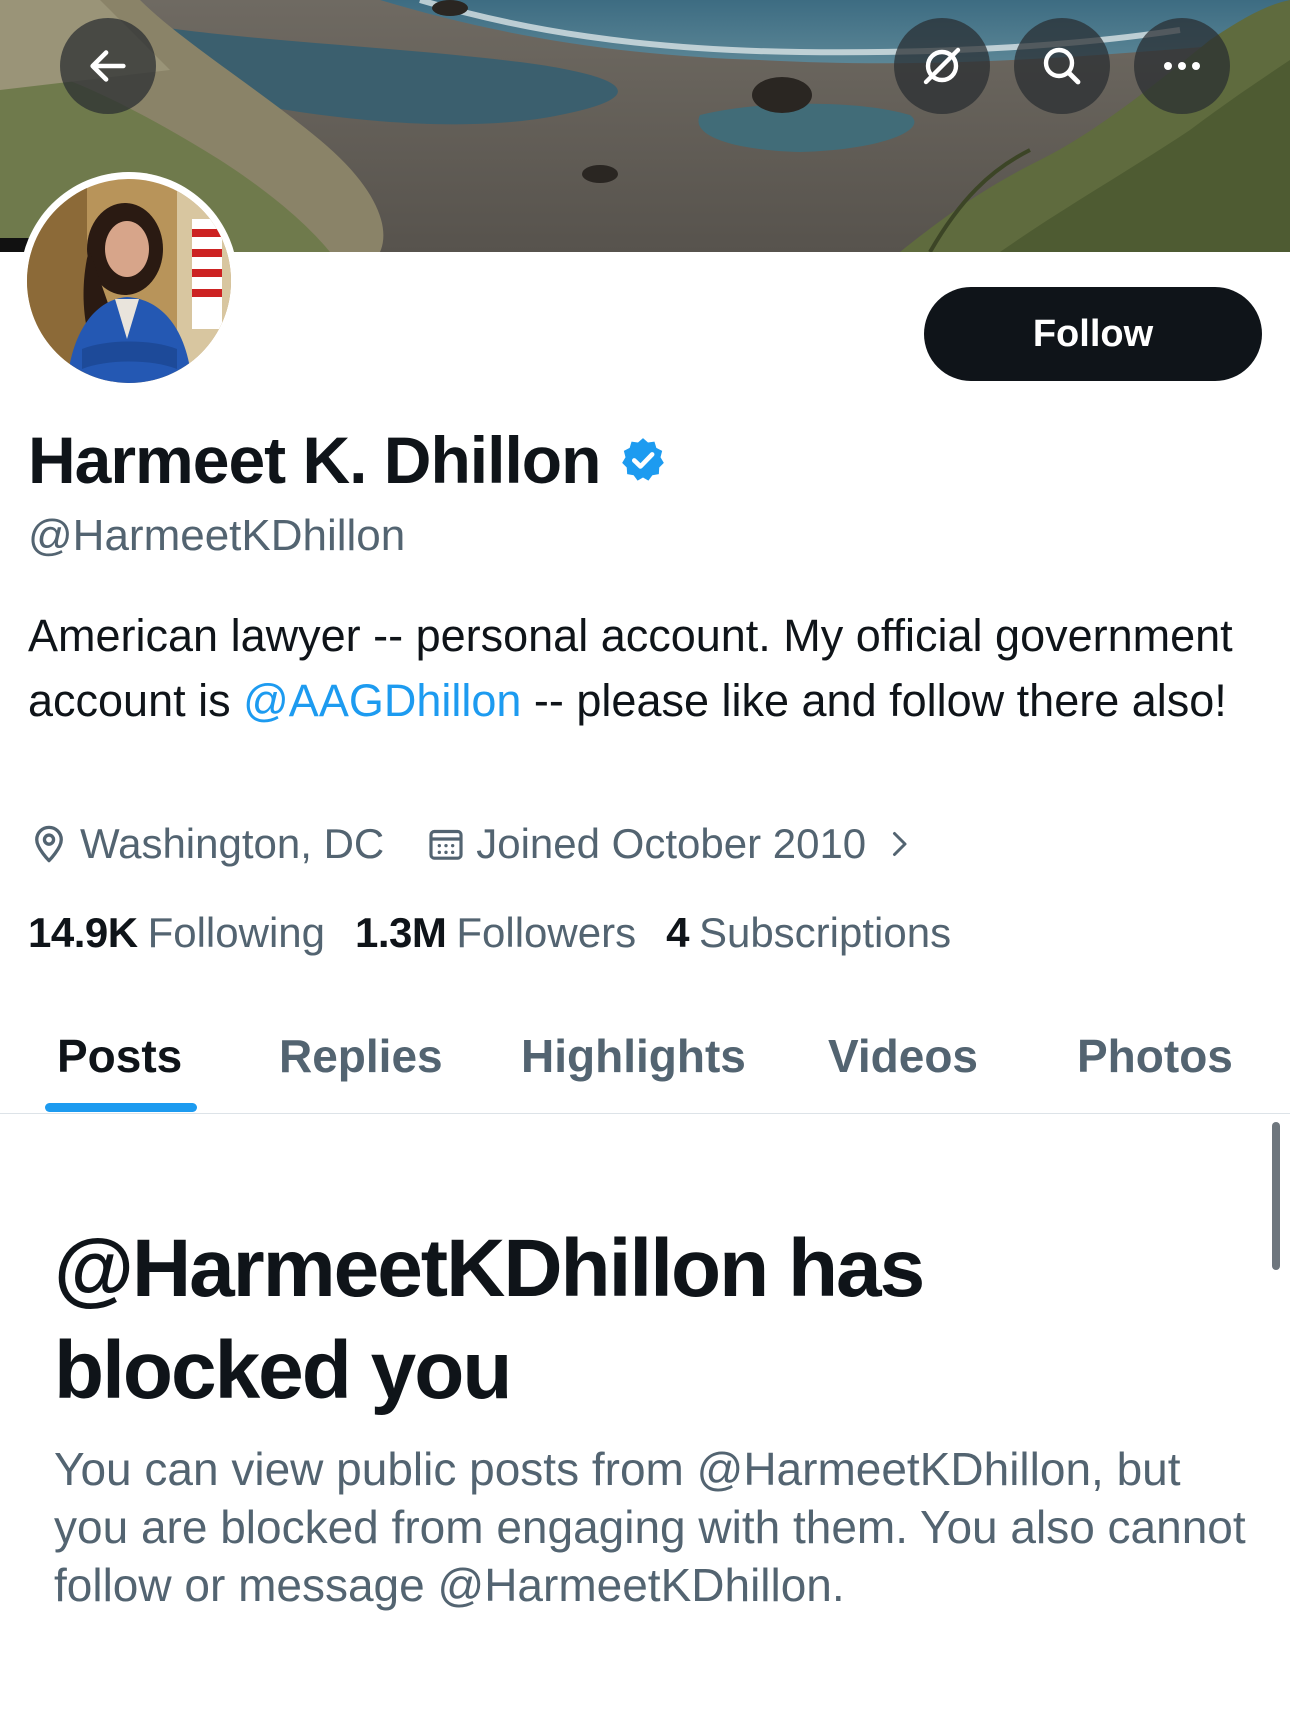 The image size is (1290, 1731). I want to click on scrollbar, so click(1276, 1196).